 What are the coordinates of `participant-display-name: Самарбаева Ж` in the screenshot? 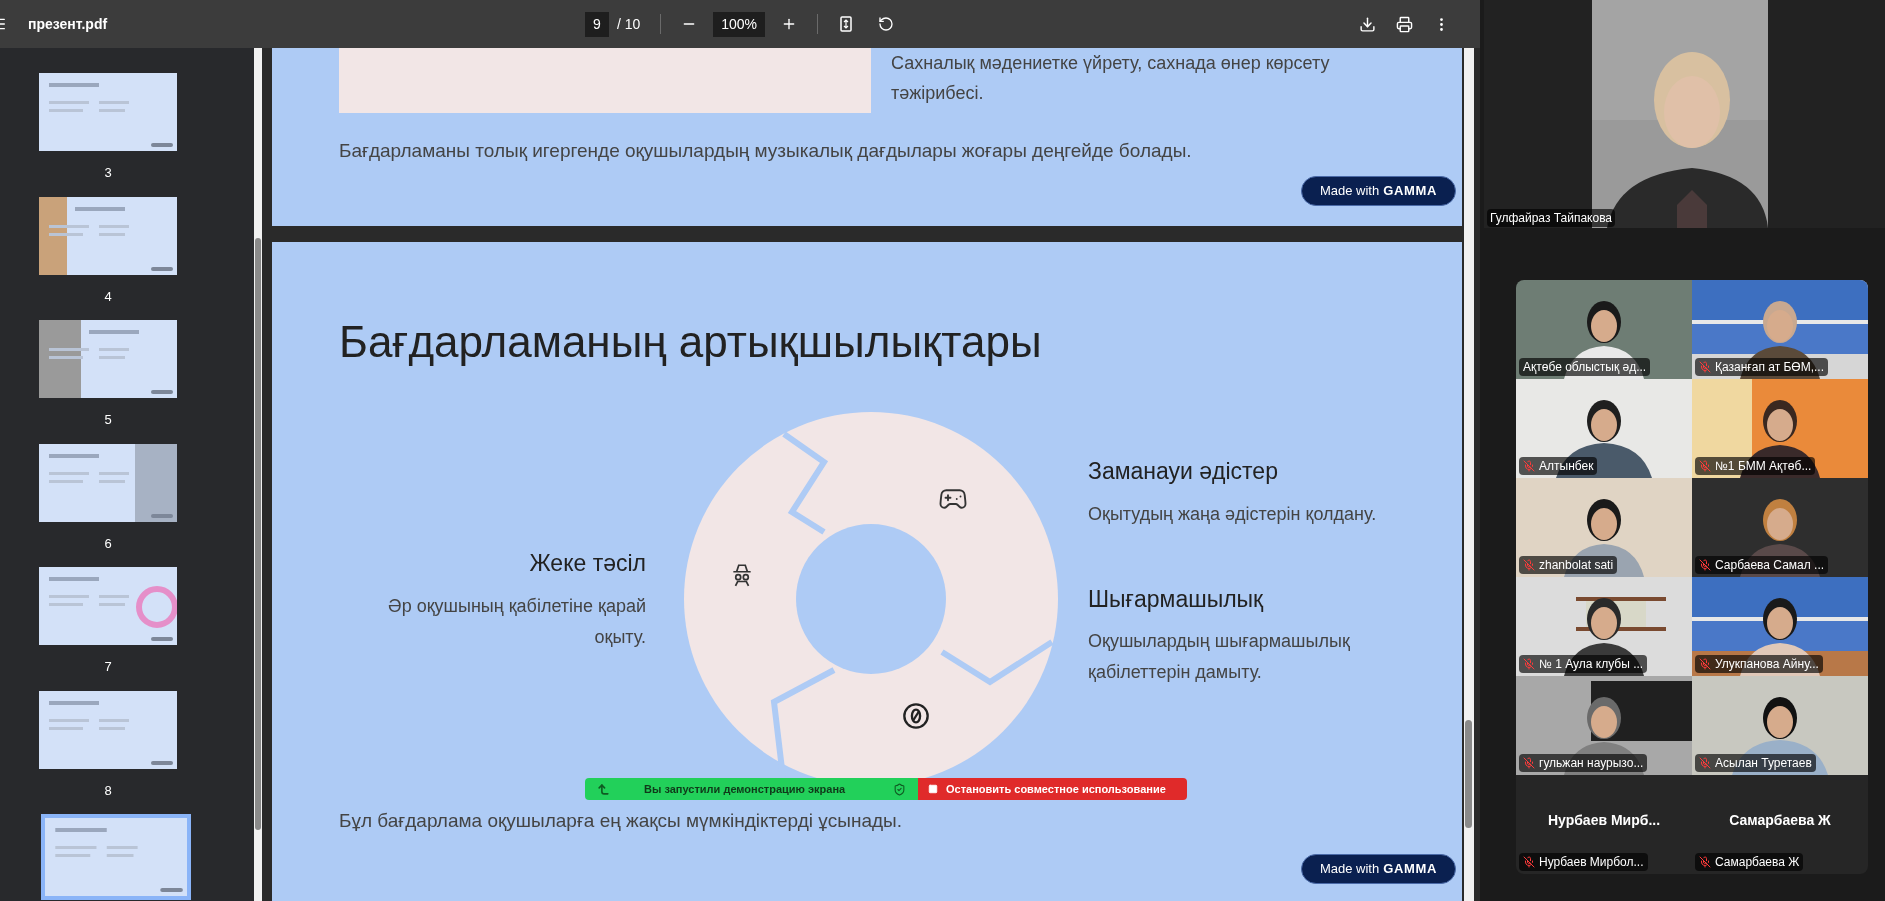 It's located at (1780, 820).